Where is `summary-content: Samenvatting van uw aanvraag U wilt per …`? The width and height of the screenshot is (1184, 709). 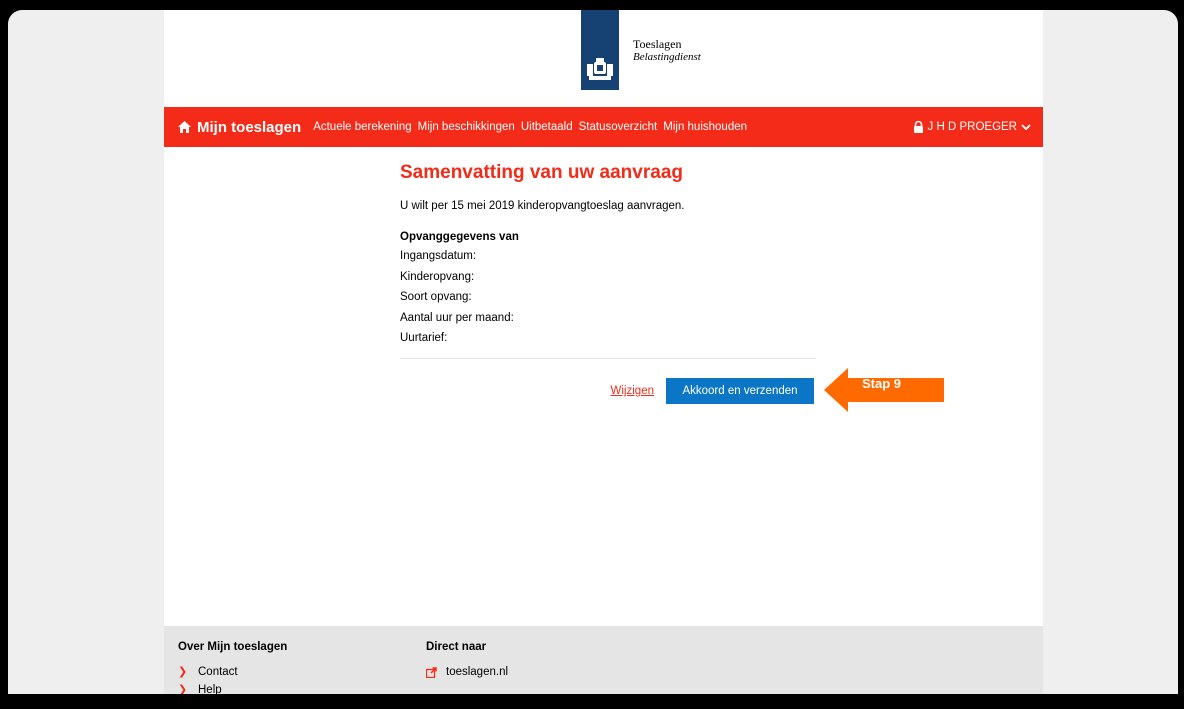
summary-content: Samenvatting van uw aanvraag U wilt per … is located at coordinates (610, 253).